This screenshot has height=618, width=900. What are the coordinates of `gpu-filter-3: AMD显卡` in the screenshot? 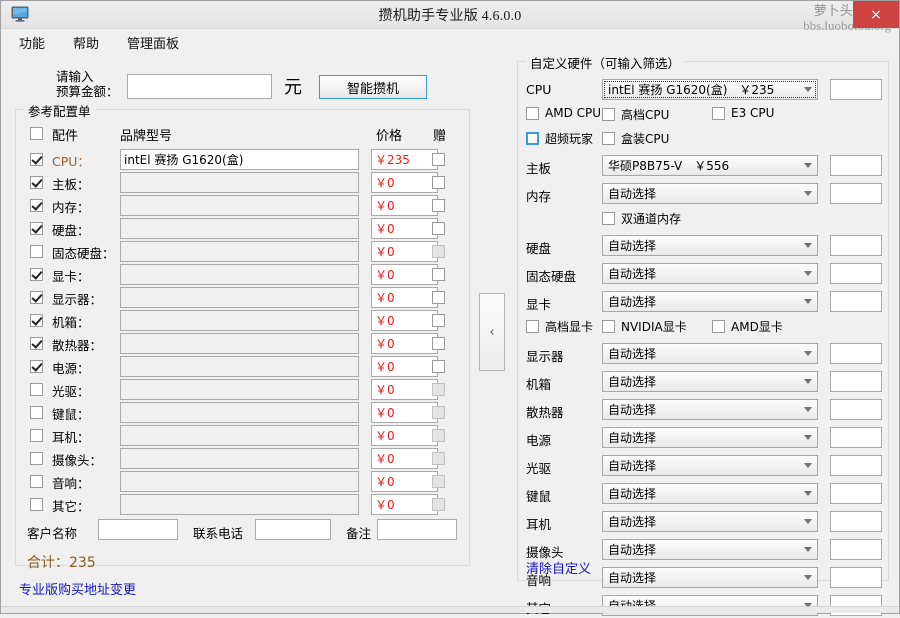 It's located at (747, 326).